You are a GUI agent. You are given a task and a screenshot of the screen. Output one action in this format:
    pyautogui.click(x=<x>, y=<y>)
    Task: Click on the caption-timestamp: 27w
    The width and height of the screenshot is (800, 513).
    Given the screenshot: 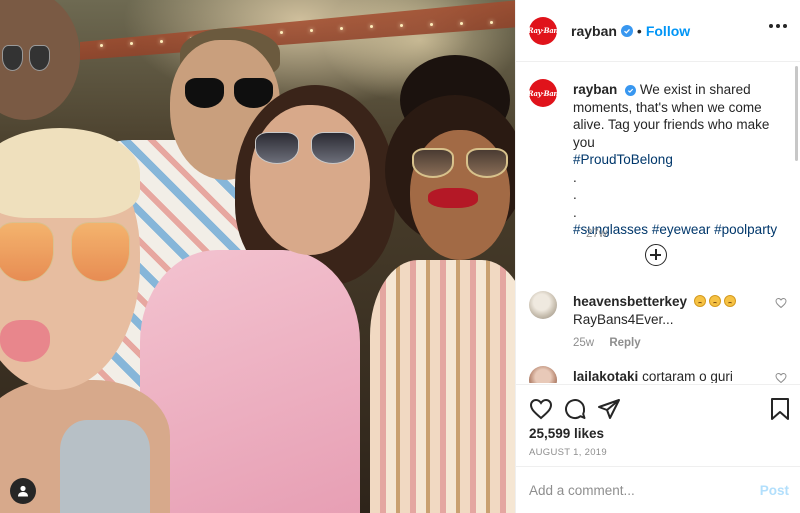 What is the action you would take?
    pyautogui.click(x=596, y=234)
    